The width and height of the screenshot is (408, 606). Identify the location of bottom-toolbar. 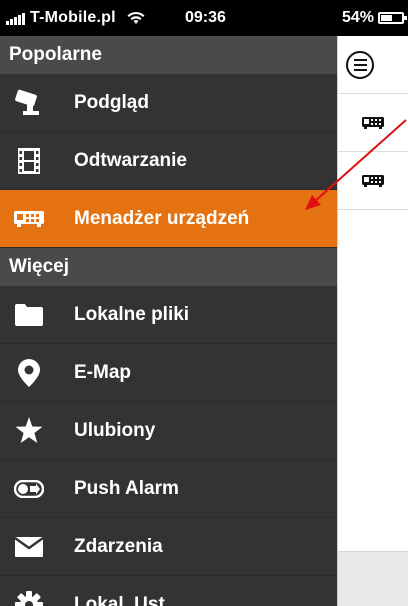
(373, 578).